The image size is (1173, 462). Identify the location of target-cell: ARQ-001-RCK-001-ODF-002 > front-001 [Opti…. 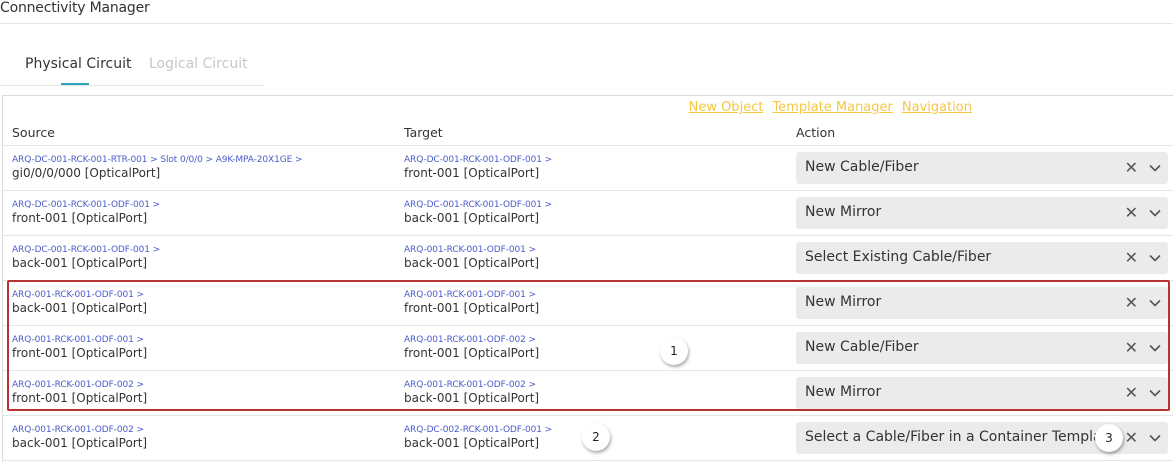
(471, 347).